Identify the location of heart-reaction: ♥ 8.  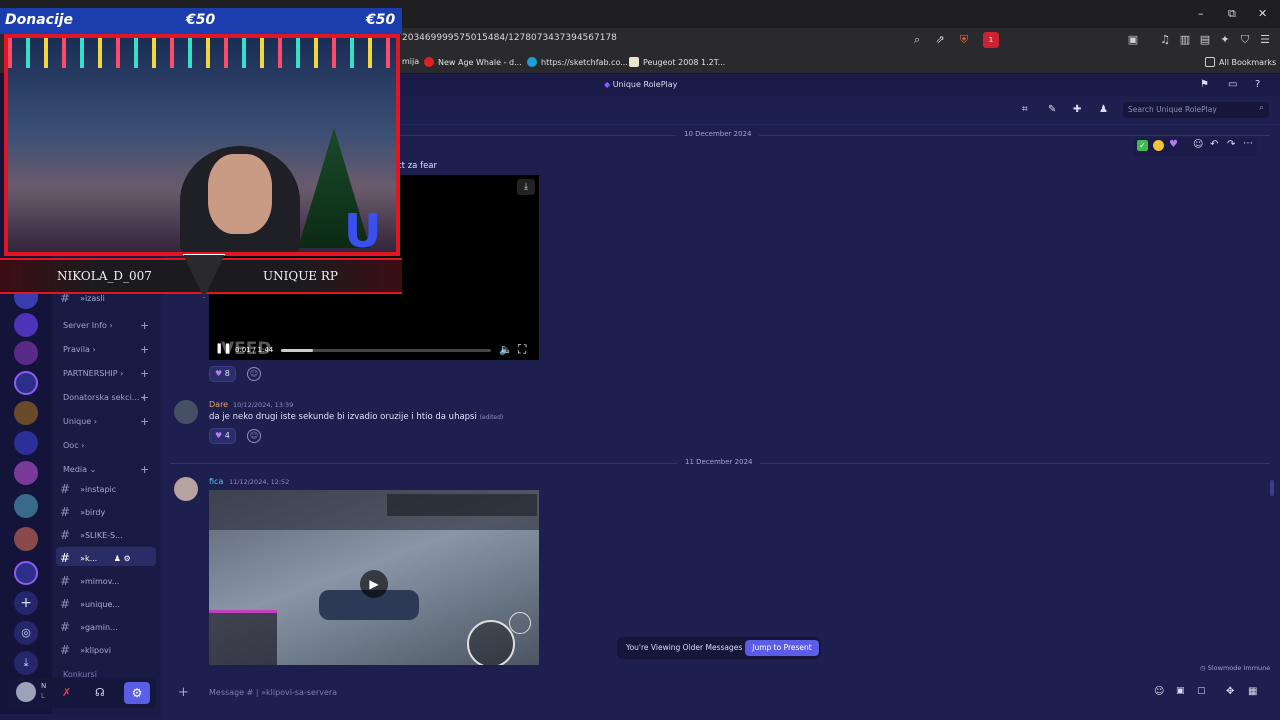
(222, 374).